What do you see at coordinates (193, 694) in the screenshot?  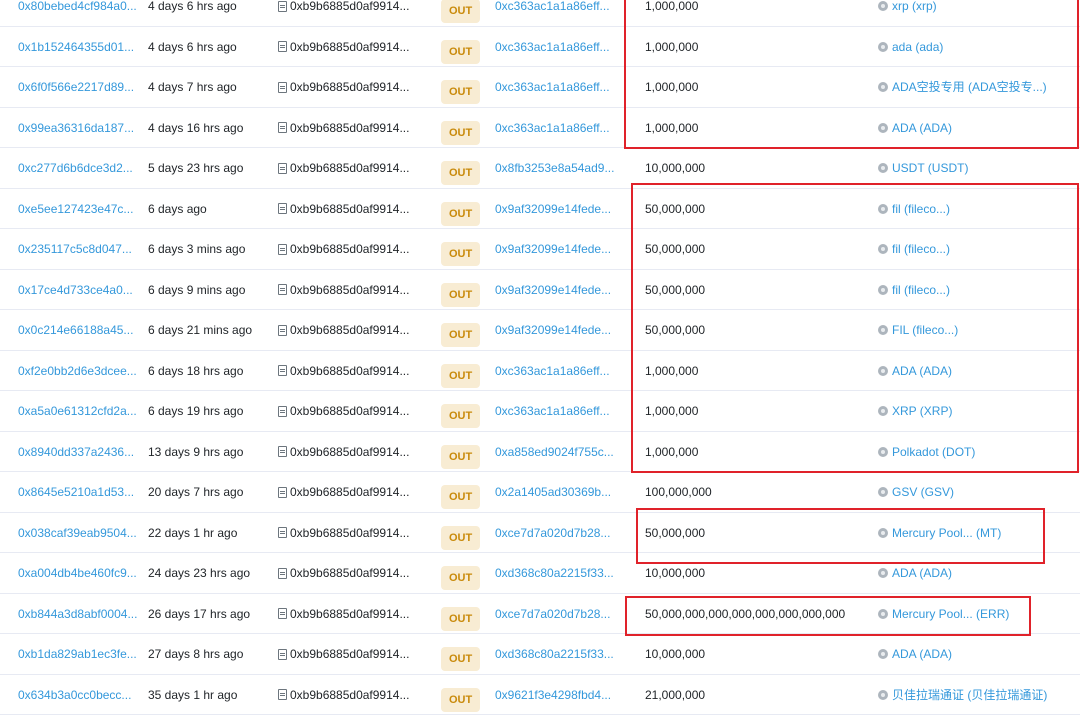 I see `age-text: 35 days 1 hr ago` at bounding box center [193, 694].